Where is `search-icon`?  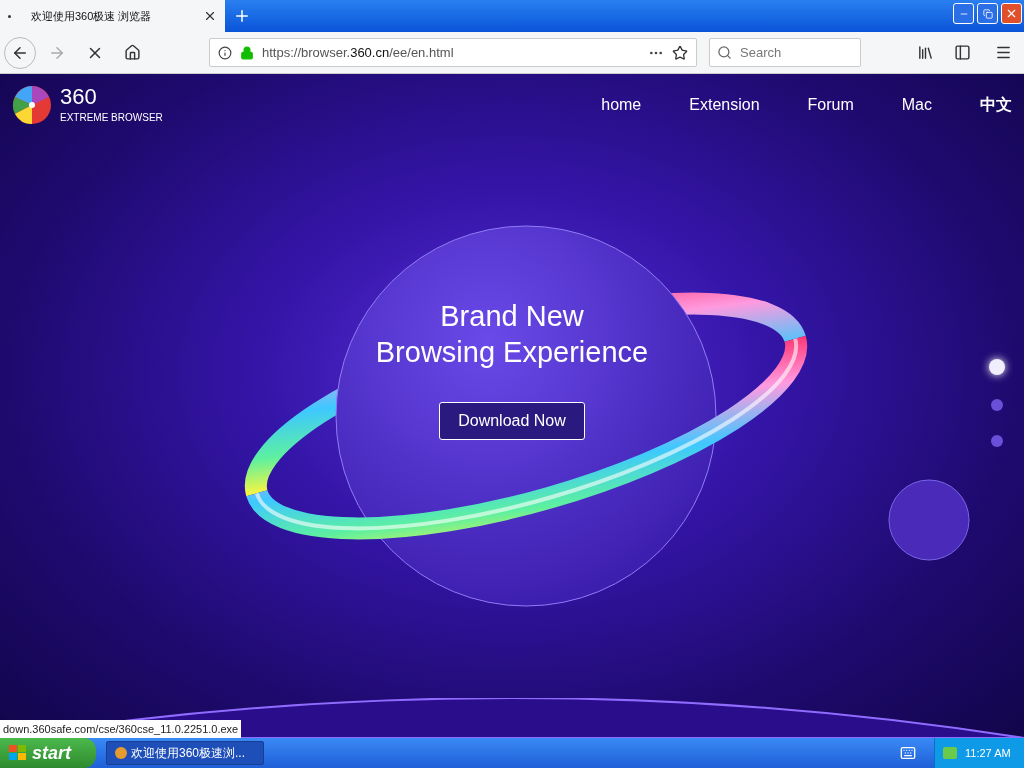
search-icon is located at coordinates (724, 52).